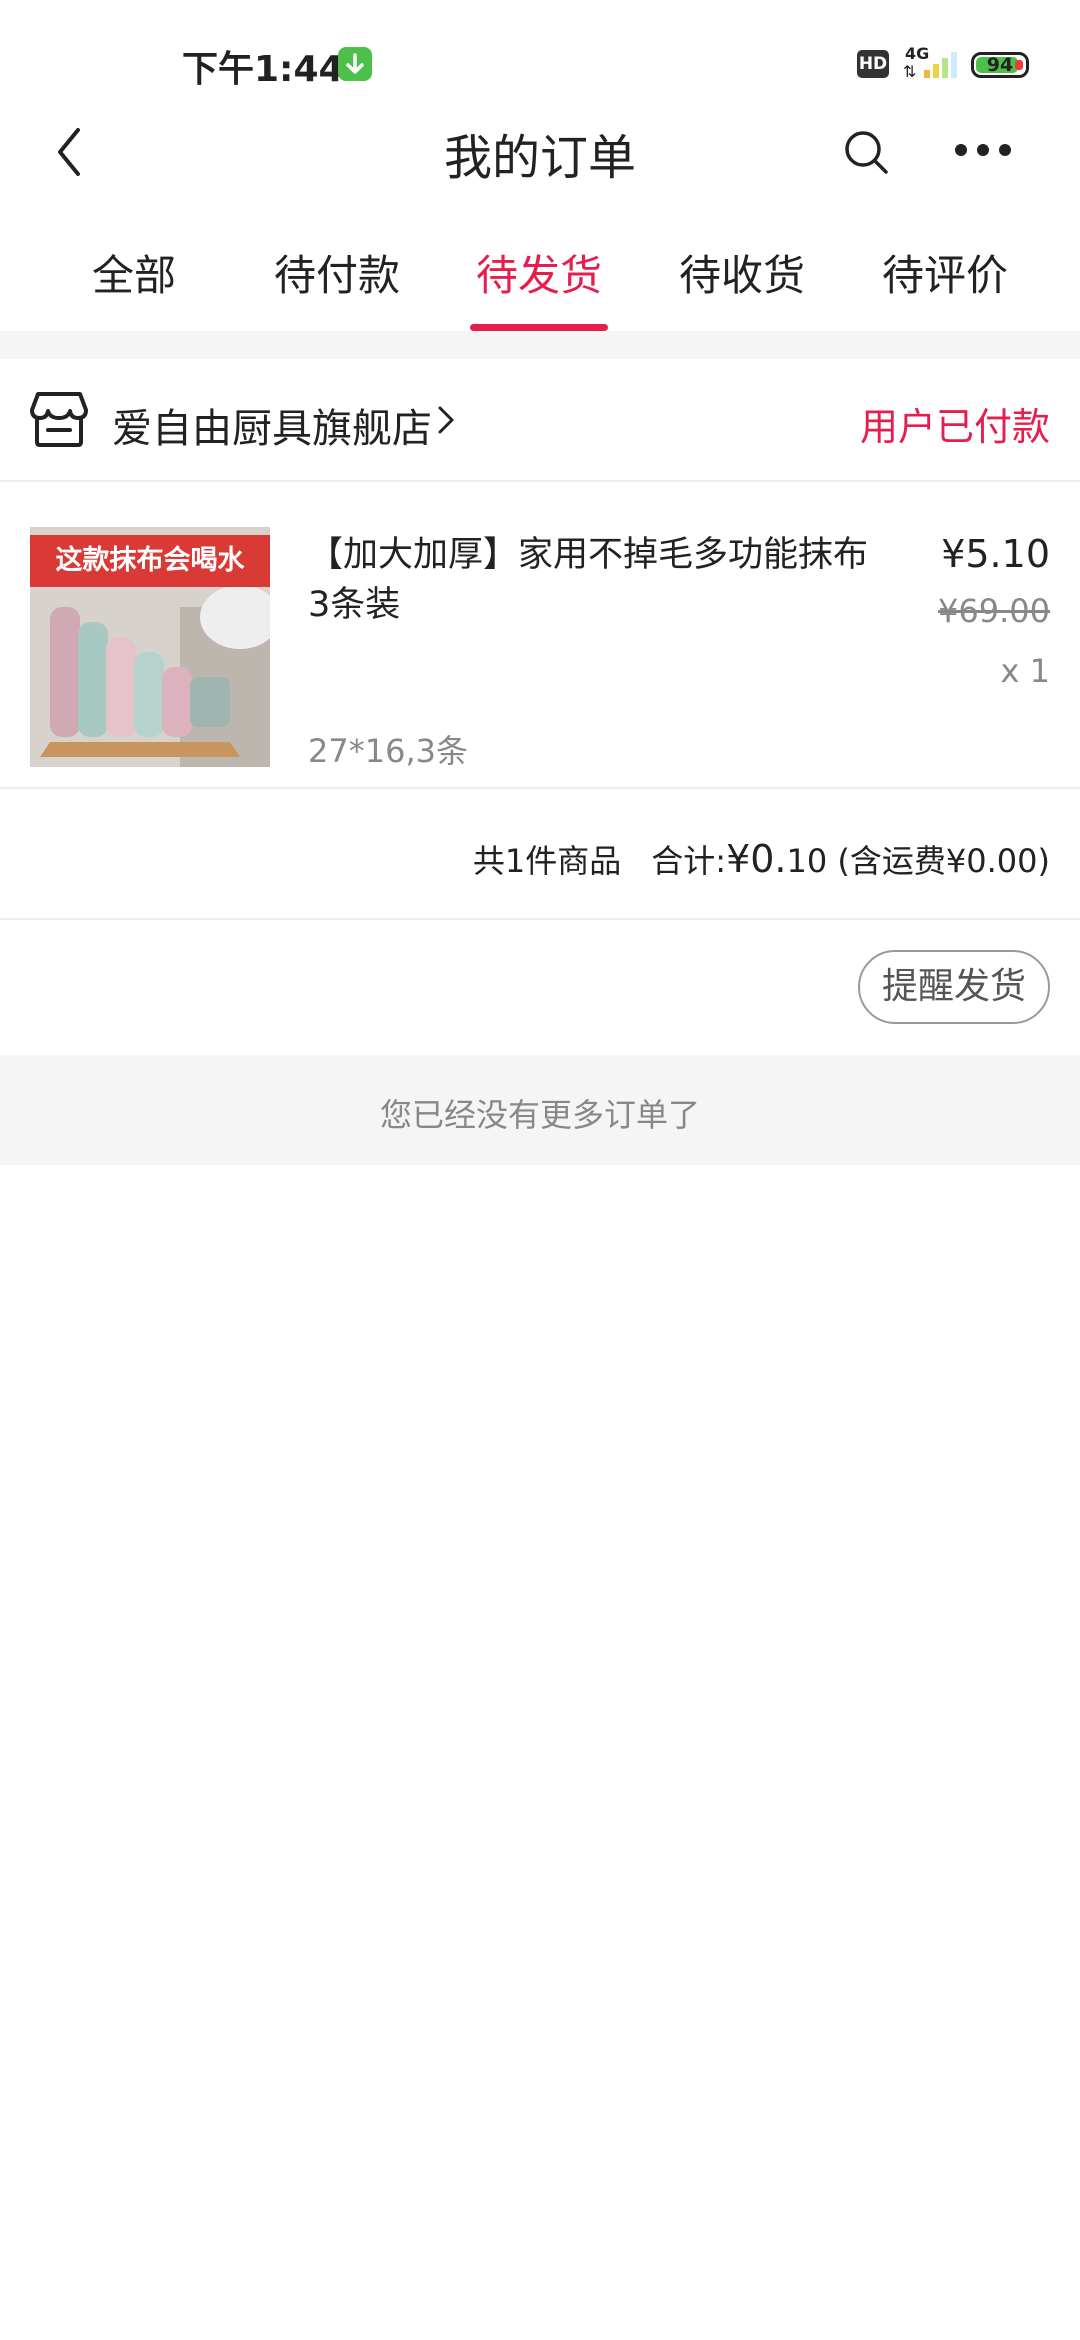 This screenshot has height=2340, width=1080. I want to click on remind-shipment-button: 提醒发货, so click(954, 987).